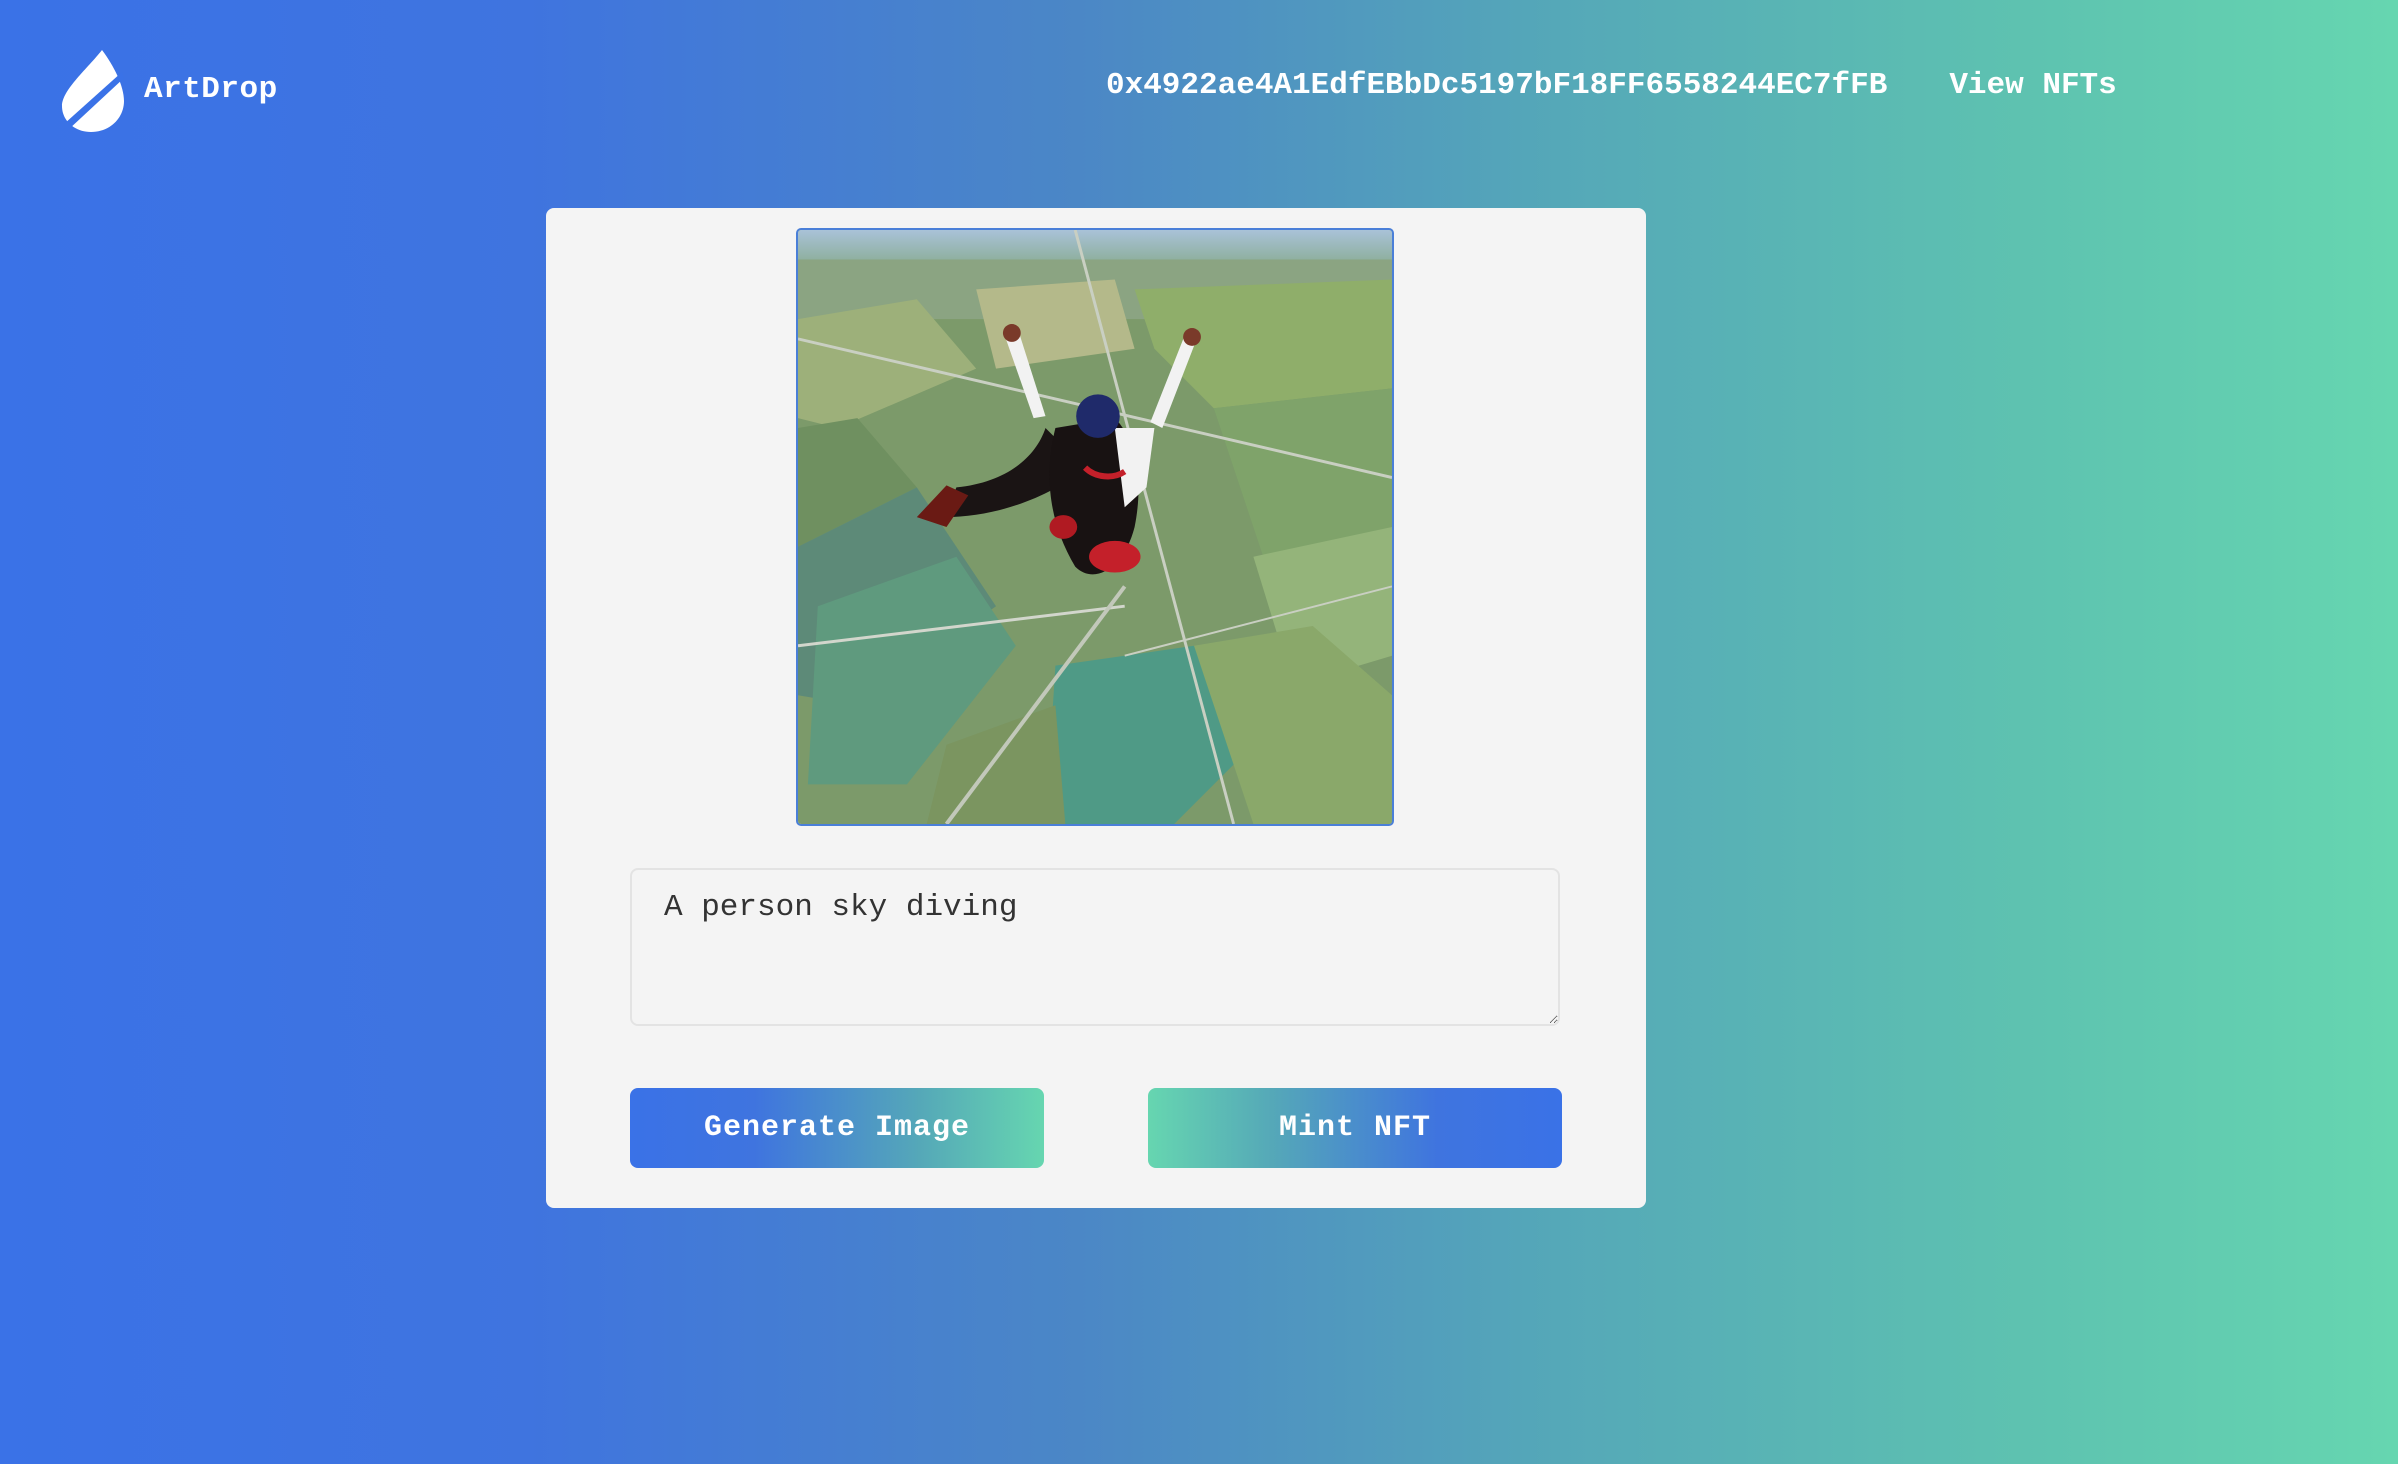 This screenshot has height=1464, width=2398. What do you see at coordinates (1095, 947) in the screenshot?
I see `prompt-input: A person sky diving` at bounding box center [1095, 947].